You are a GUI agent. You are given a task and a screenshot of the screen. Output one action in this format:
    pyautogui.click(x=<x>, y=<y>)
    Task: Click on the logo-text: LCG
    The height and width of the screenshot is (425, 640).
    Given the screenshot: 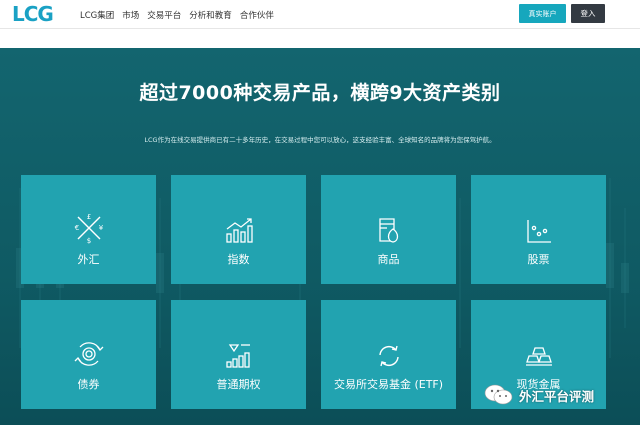 What is the action you would take?
    pyautogui.click(x=33, y=14)
    